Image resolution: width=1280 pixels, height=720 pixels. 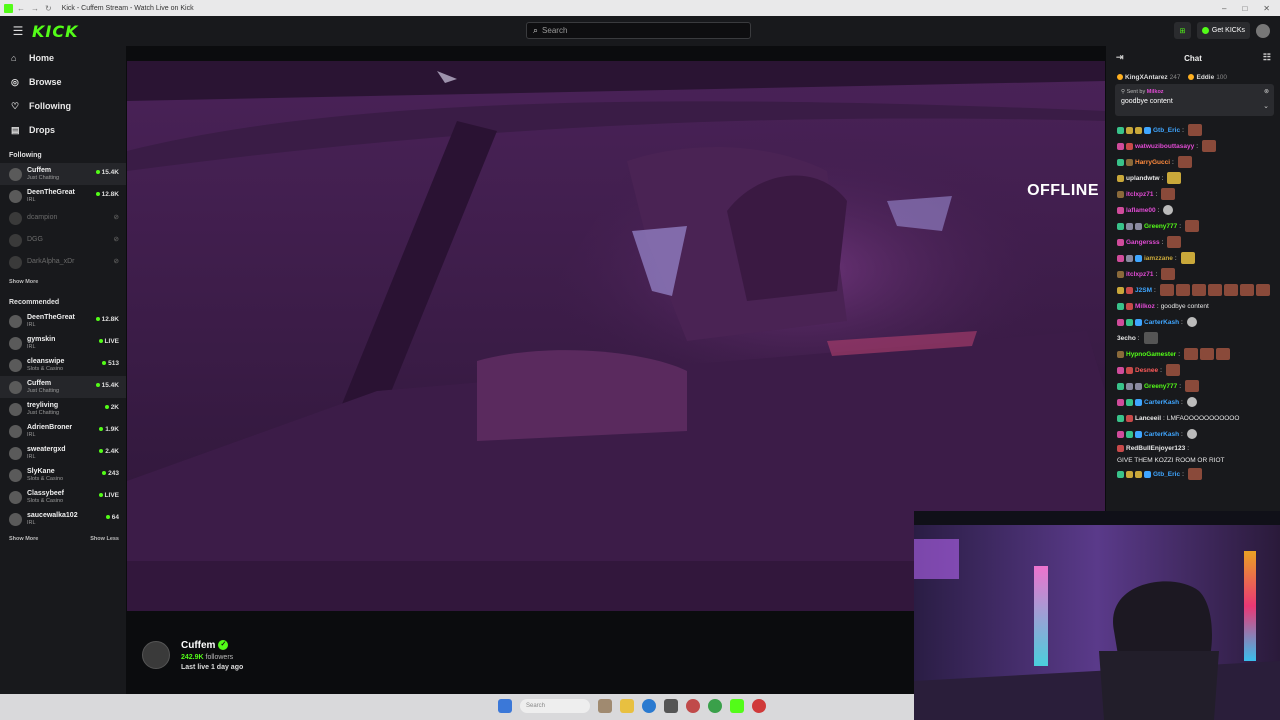 I want to click on chat-username: HypnoGamester, so click(x=1151, y=354).